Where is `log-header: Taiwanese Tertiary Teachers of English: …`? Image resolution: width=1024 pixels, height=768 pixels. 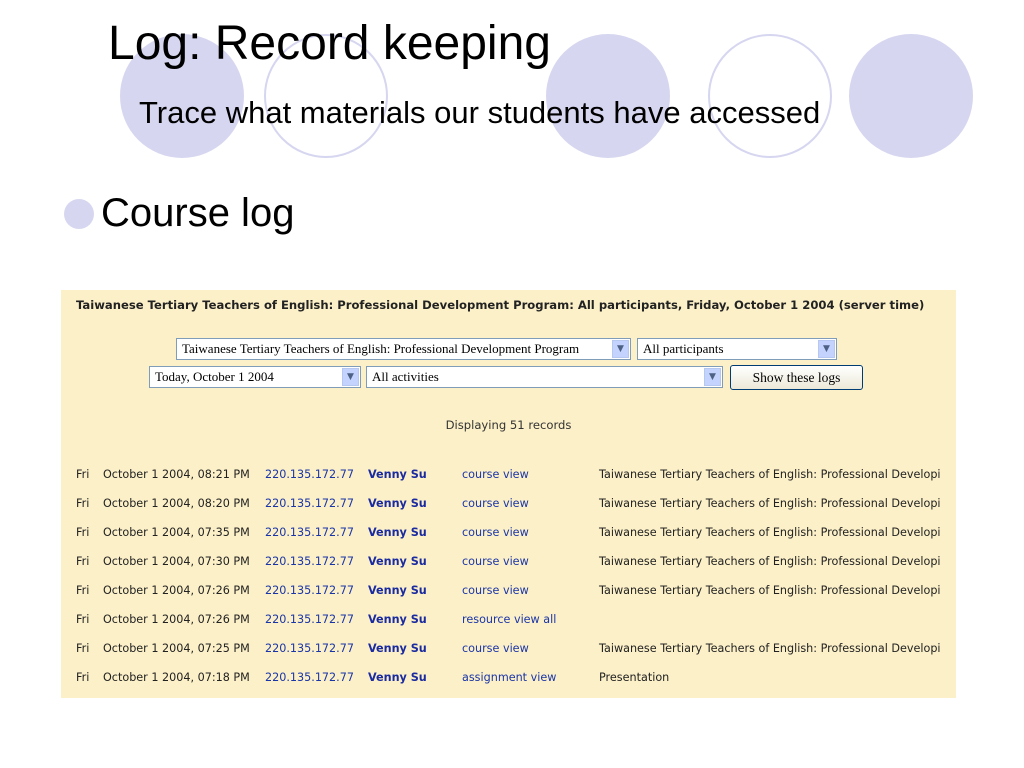
log-header: Taiwanese Tertiary Teachers of English: … is located at coordinates (500, 305).